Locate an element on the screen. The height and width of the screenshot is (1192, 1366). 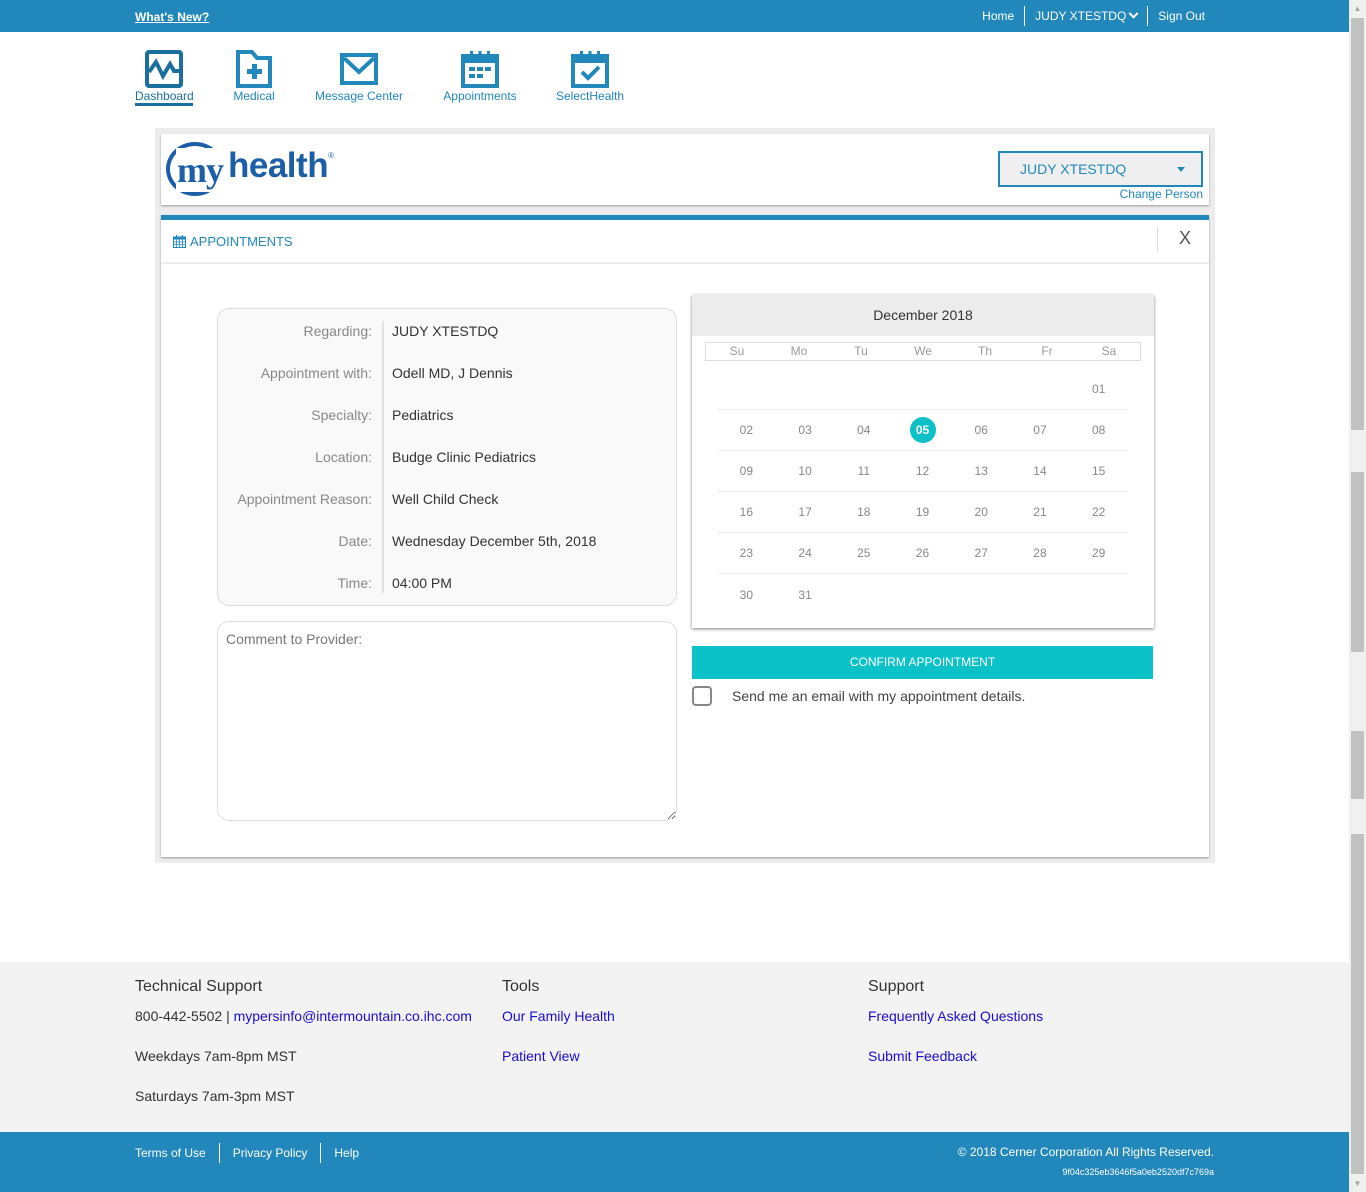
calendar-day: 19 is located at coordinates (922, 512).